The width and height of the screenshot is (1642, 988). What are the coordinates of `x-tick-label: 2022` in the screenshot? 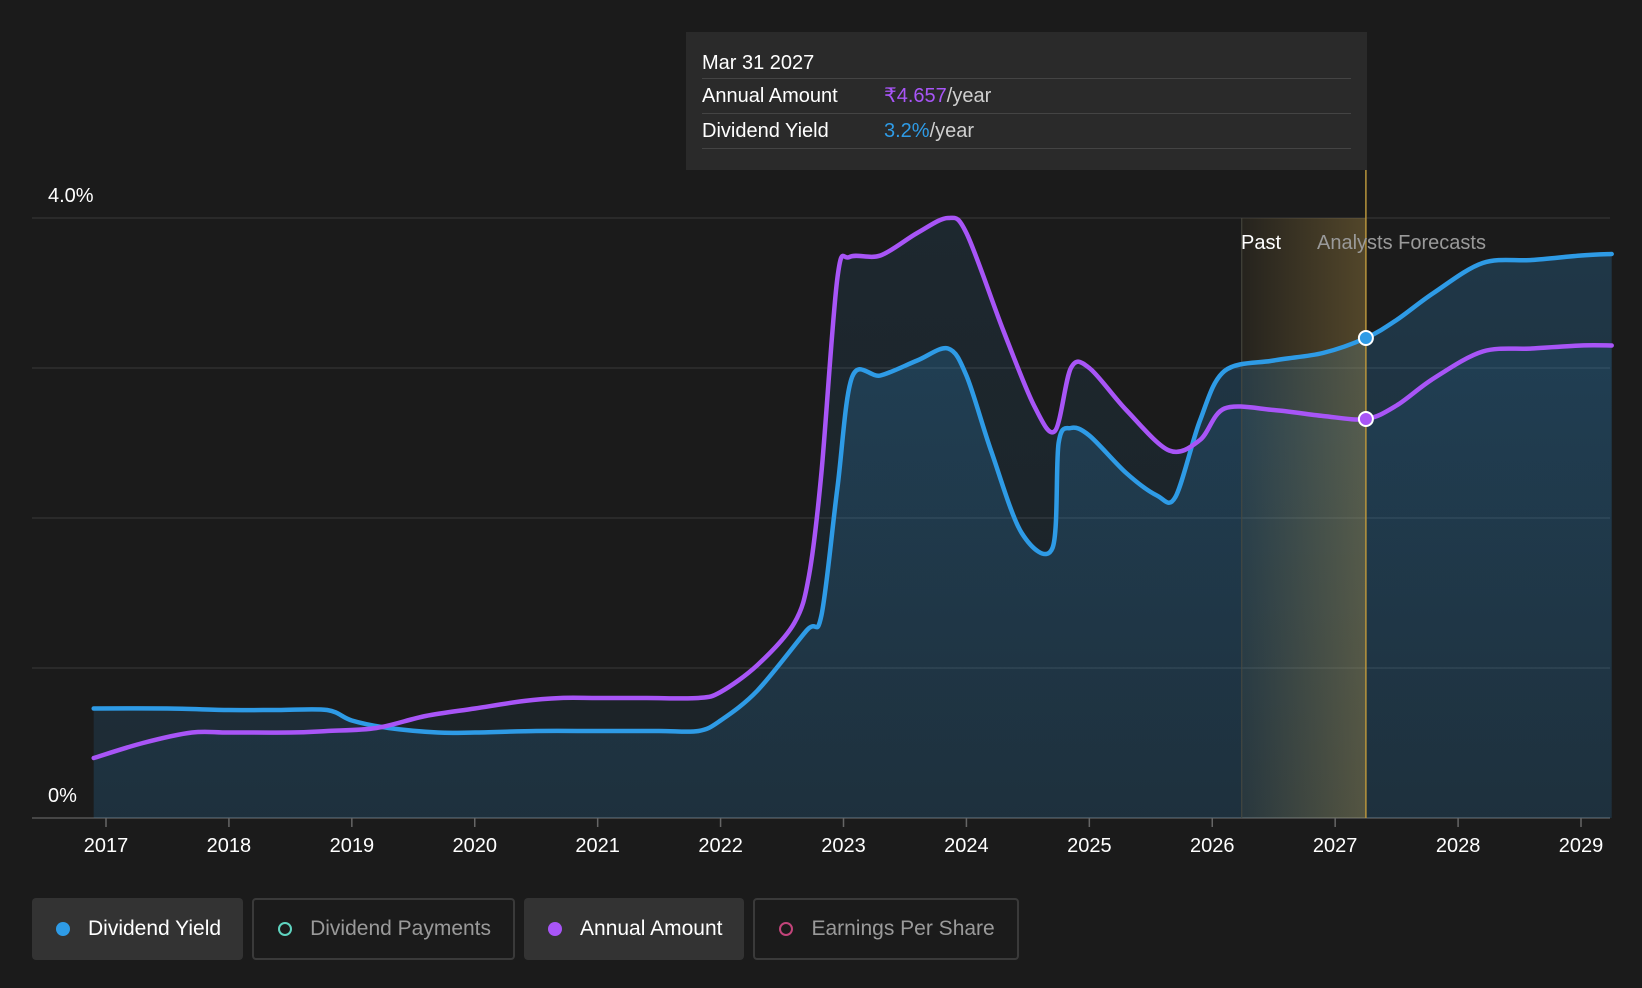 It's located at (720, 846).